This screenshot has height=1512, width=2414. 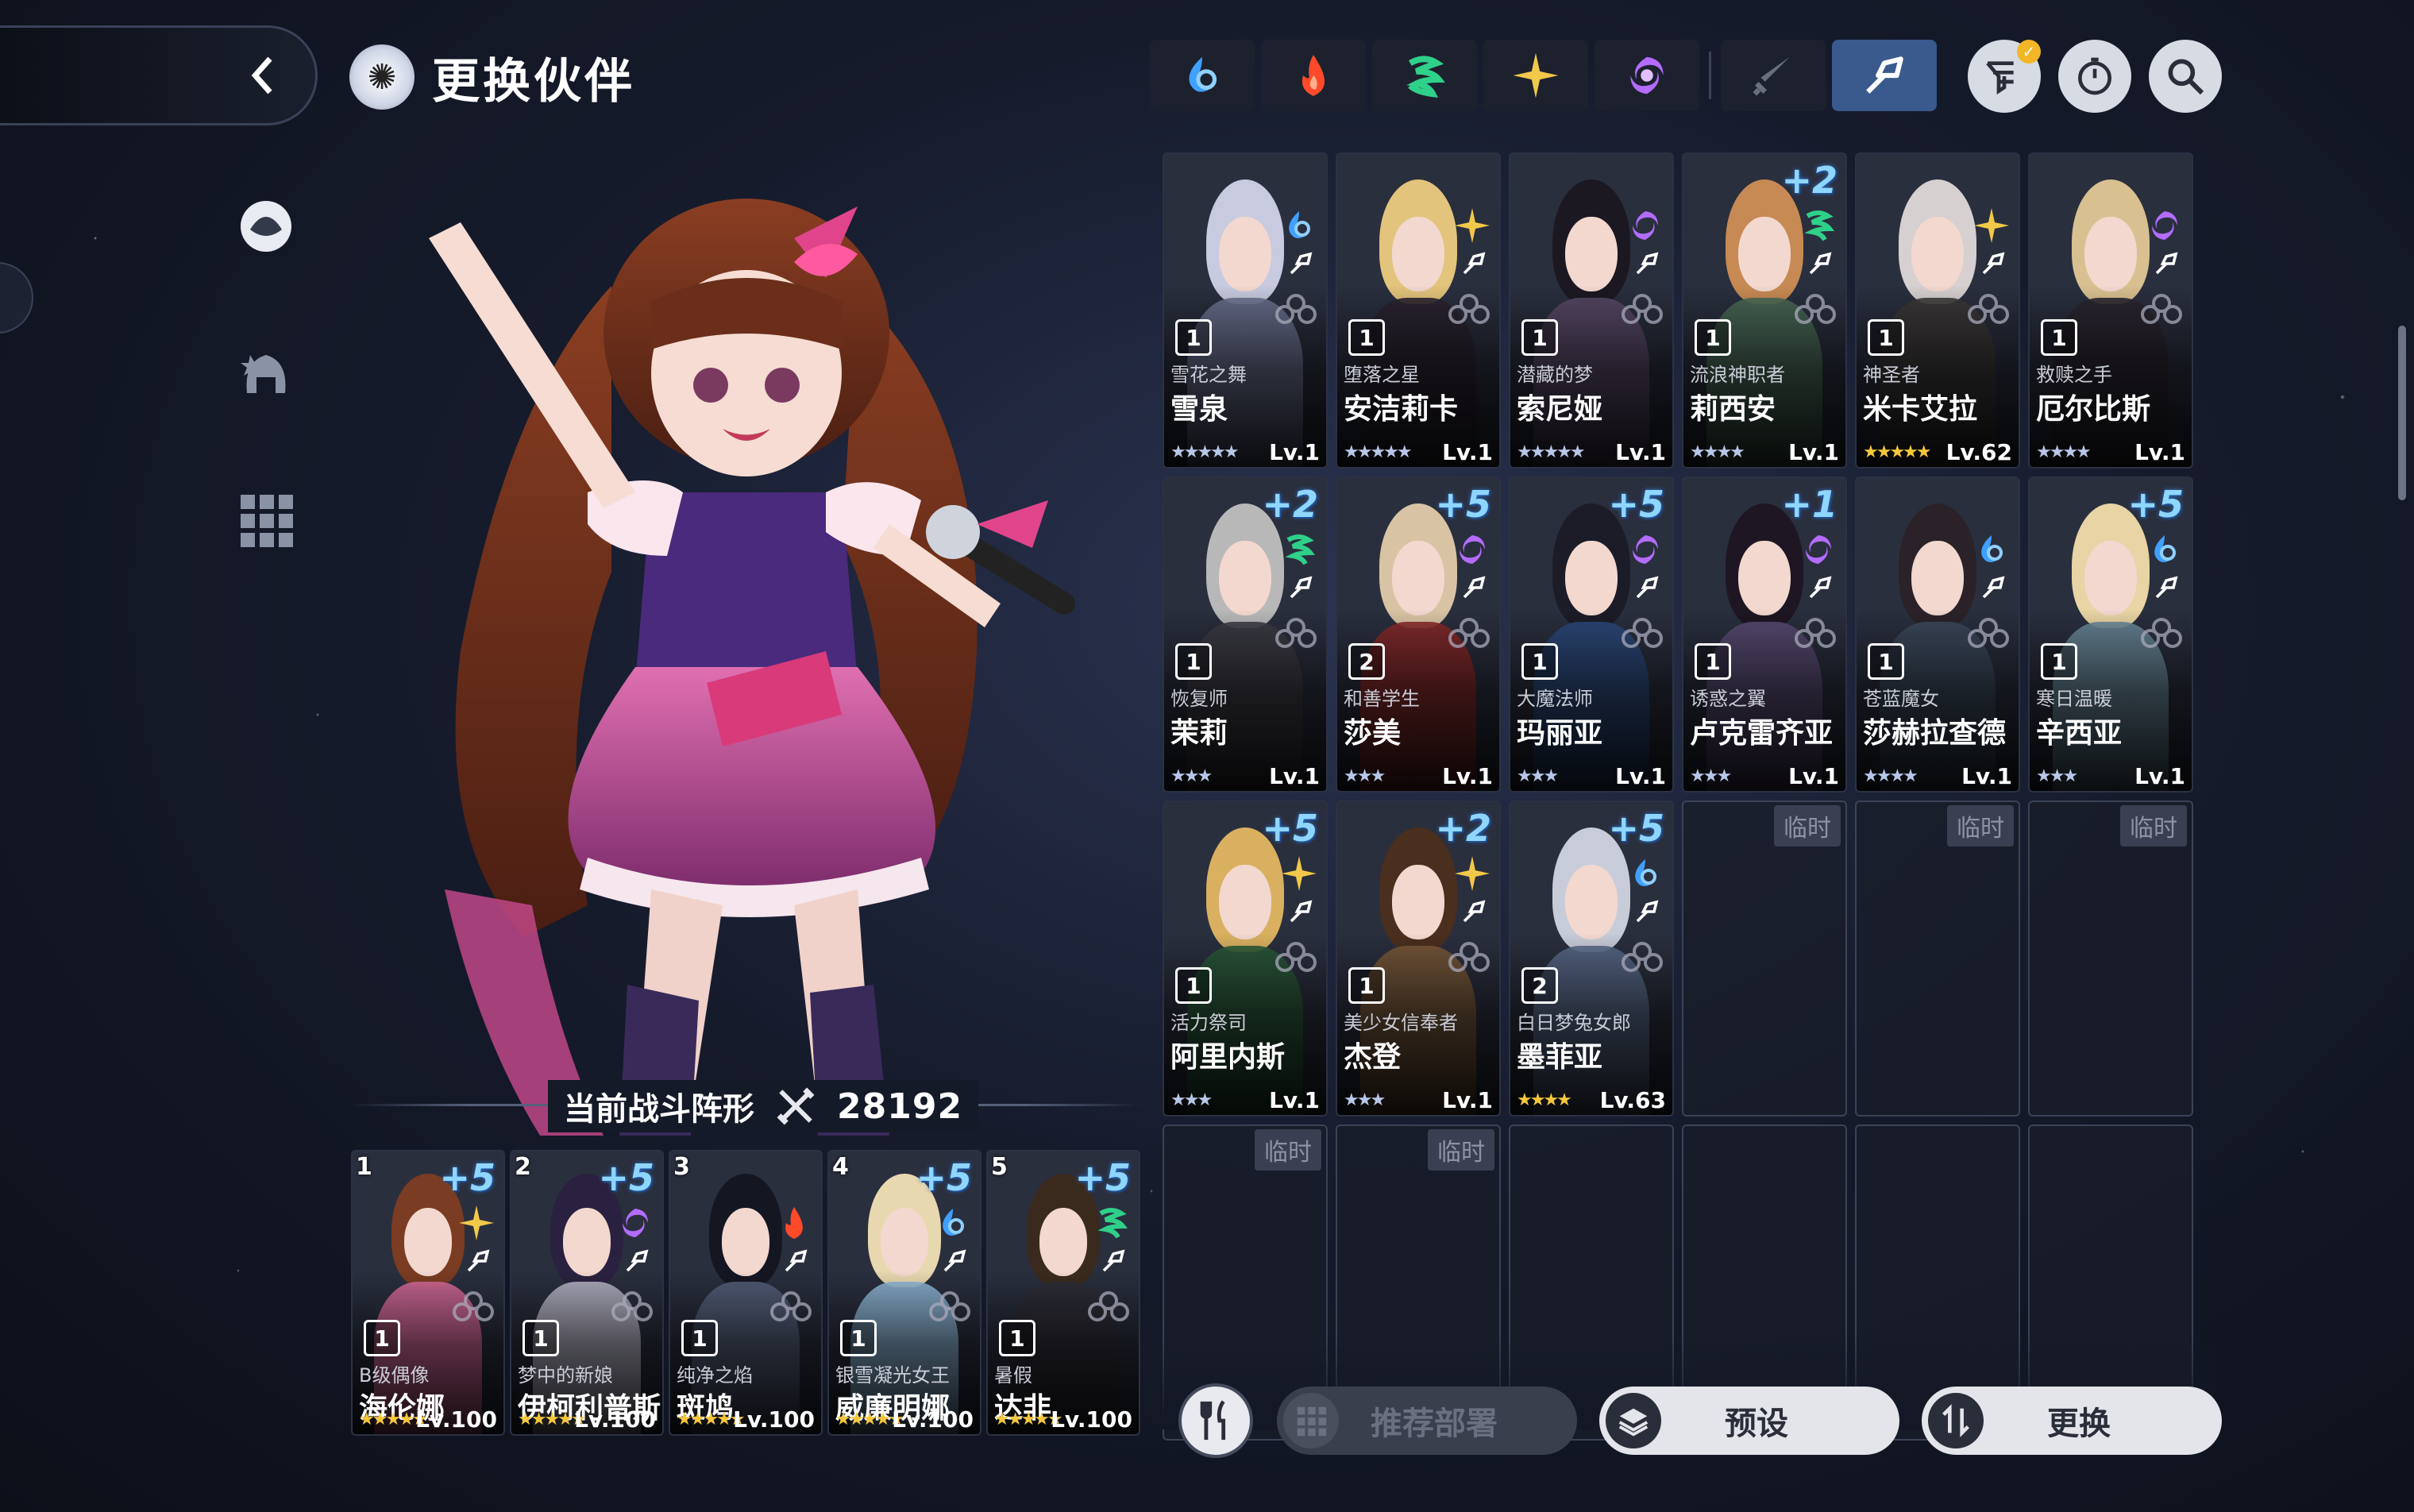 What do you see at coordinates (1245, 634) in the screenshot?
I see `partner-card: +2 1 恢复师 茉莉 ★★★ Lv.1` at bounding box center [1245, 634].